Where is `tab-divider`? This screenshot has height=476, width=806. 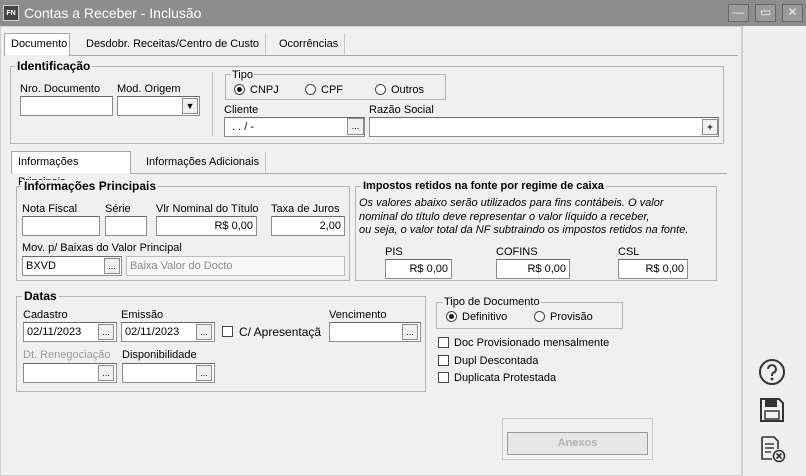 tab-divider is located at coordinates (371, 55).